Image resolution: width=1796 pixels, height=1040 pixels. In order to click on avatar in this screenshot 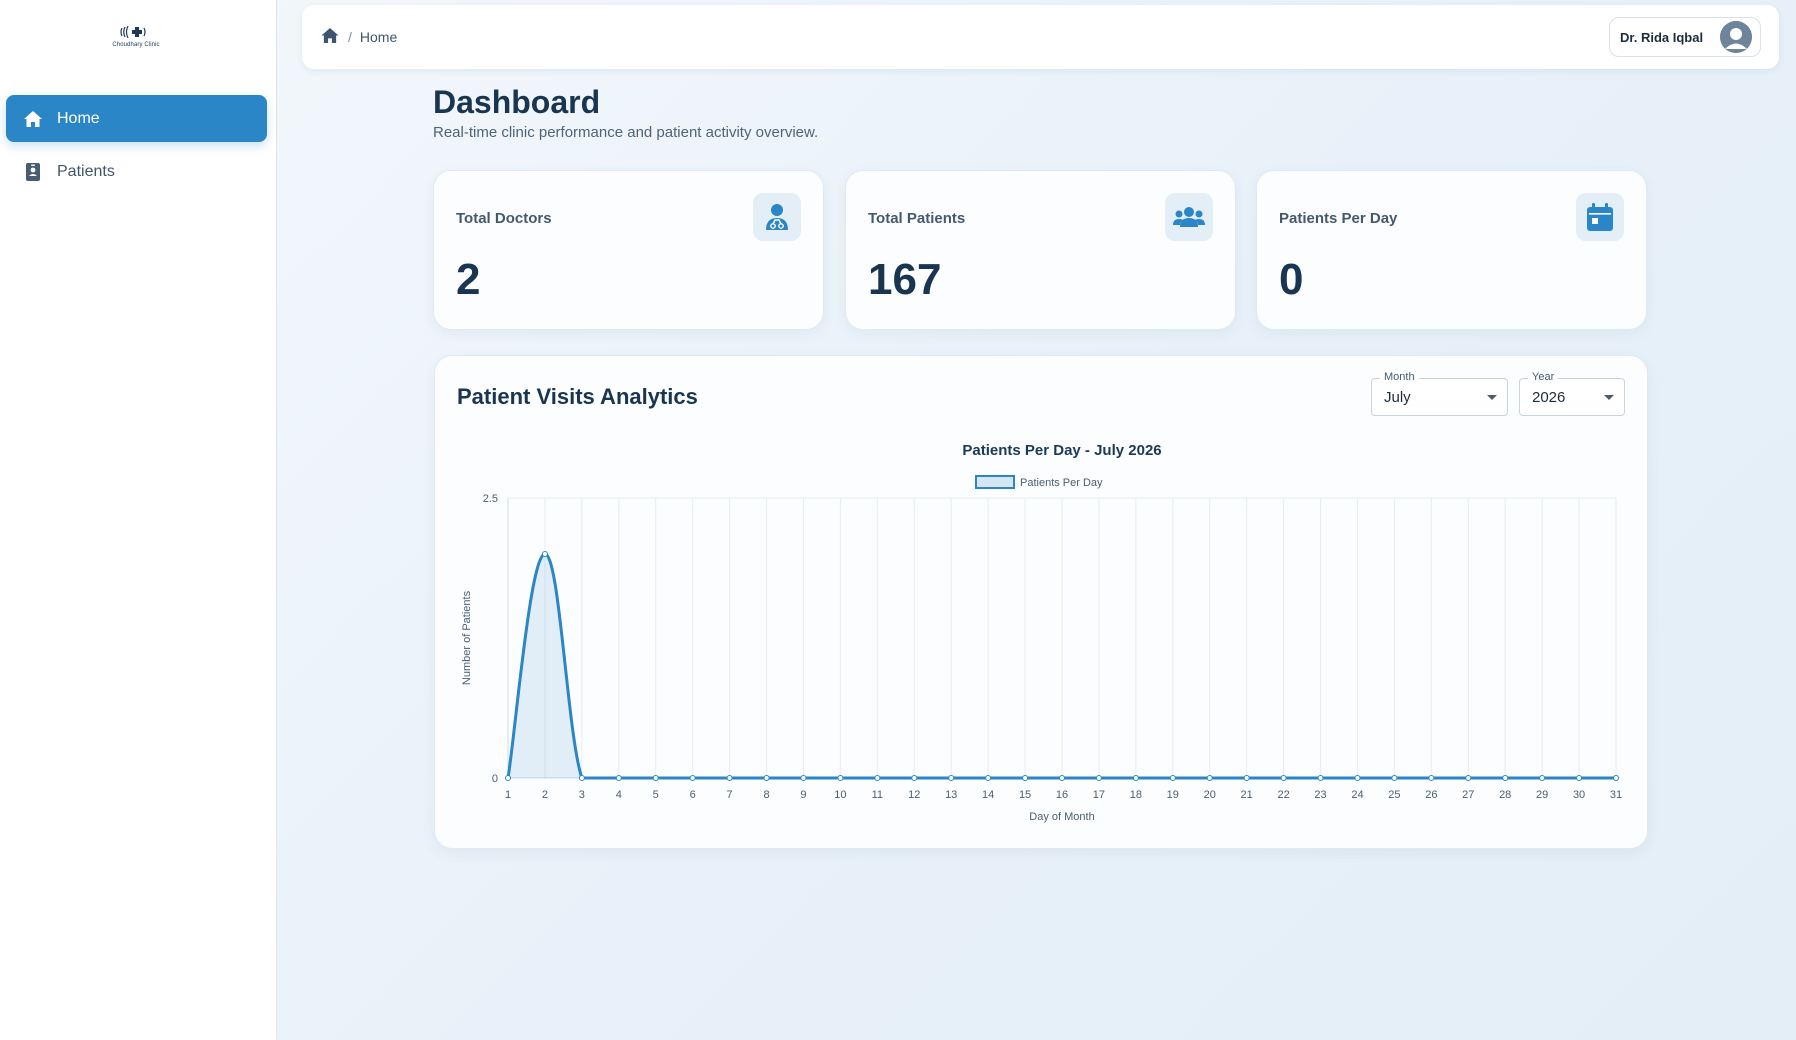, I will do `click(1736, 37)`.